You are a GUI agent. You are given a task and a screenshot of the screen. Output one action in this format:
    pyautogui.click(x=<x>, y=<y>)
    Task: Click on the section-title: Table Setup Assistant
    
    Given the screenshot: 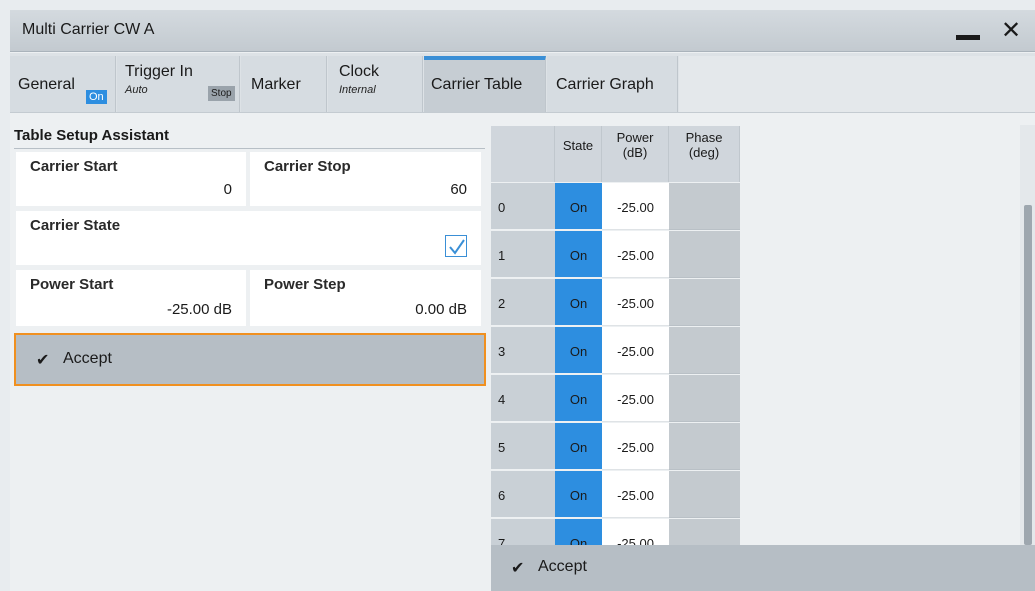 What is the action you would take?
    pyautogui.click(x=92, y=135)
    